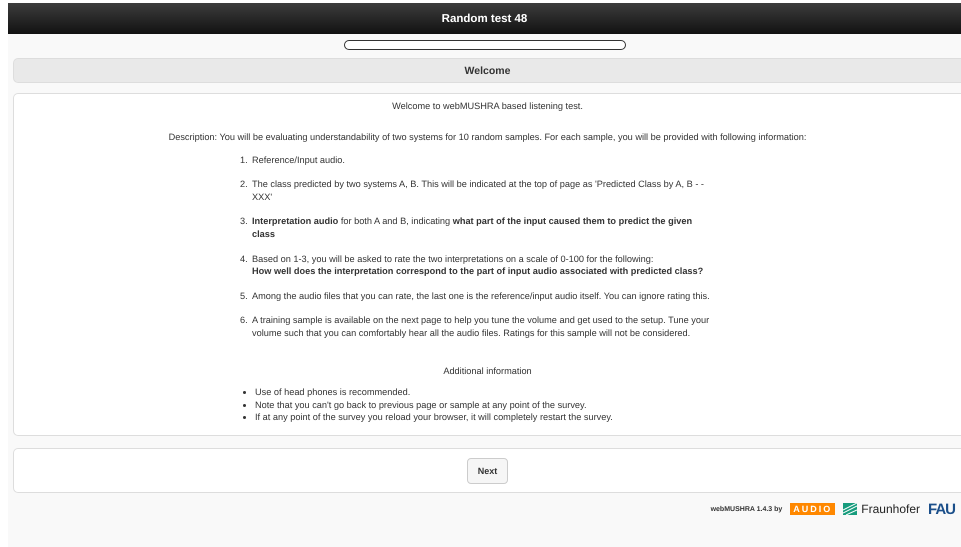  Describe the element at coordinates (244, 321) in the screenshot. I see `list-number: 6.` at that location.